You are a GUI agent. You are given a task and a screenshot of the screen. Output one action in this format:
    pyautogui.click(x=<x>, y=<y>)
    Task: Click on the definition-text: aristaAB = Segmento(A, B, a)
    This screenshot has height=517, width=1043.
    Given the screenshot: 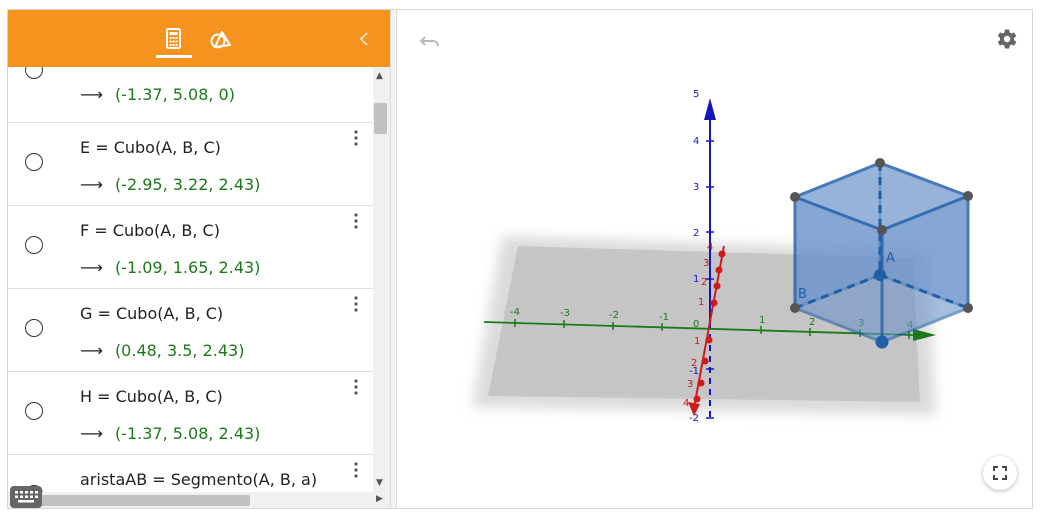 What is the action you would take?
    pyautogui.click(x=198, y=479)
    